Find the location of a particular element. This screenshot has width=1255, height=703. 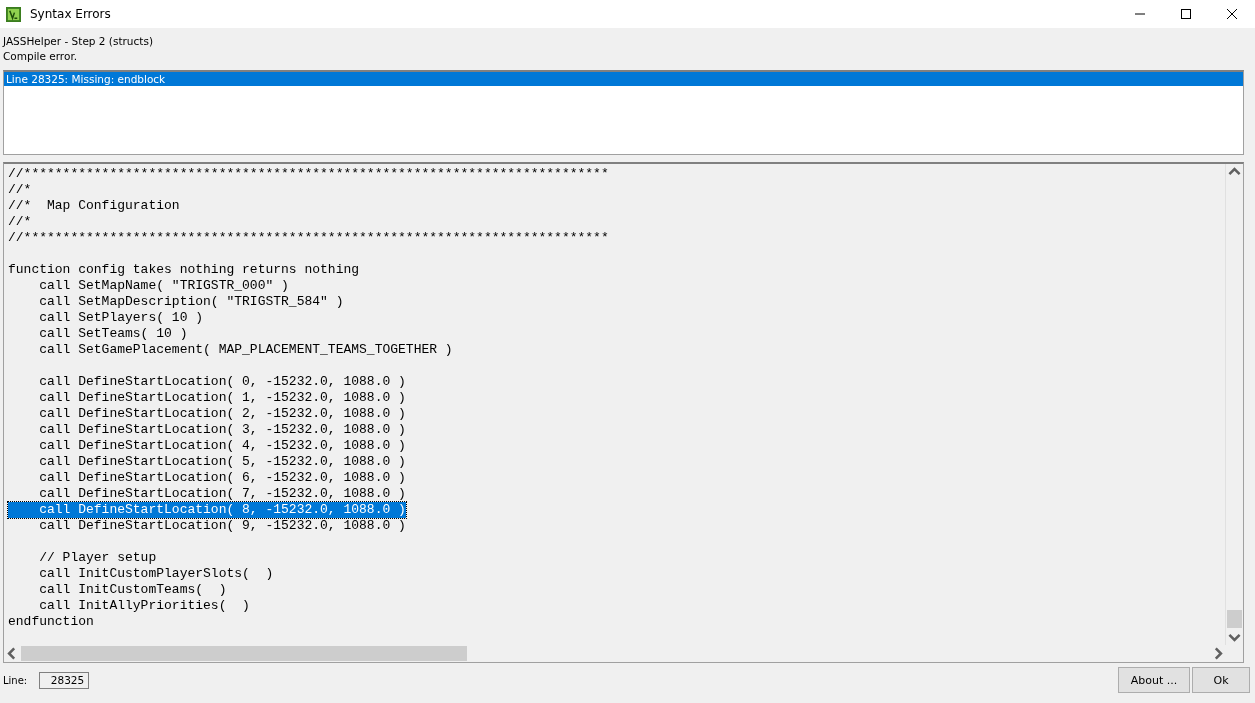

app-logo-icon is located at coordinates (13, 14).